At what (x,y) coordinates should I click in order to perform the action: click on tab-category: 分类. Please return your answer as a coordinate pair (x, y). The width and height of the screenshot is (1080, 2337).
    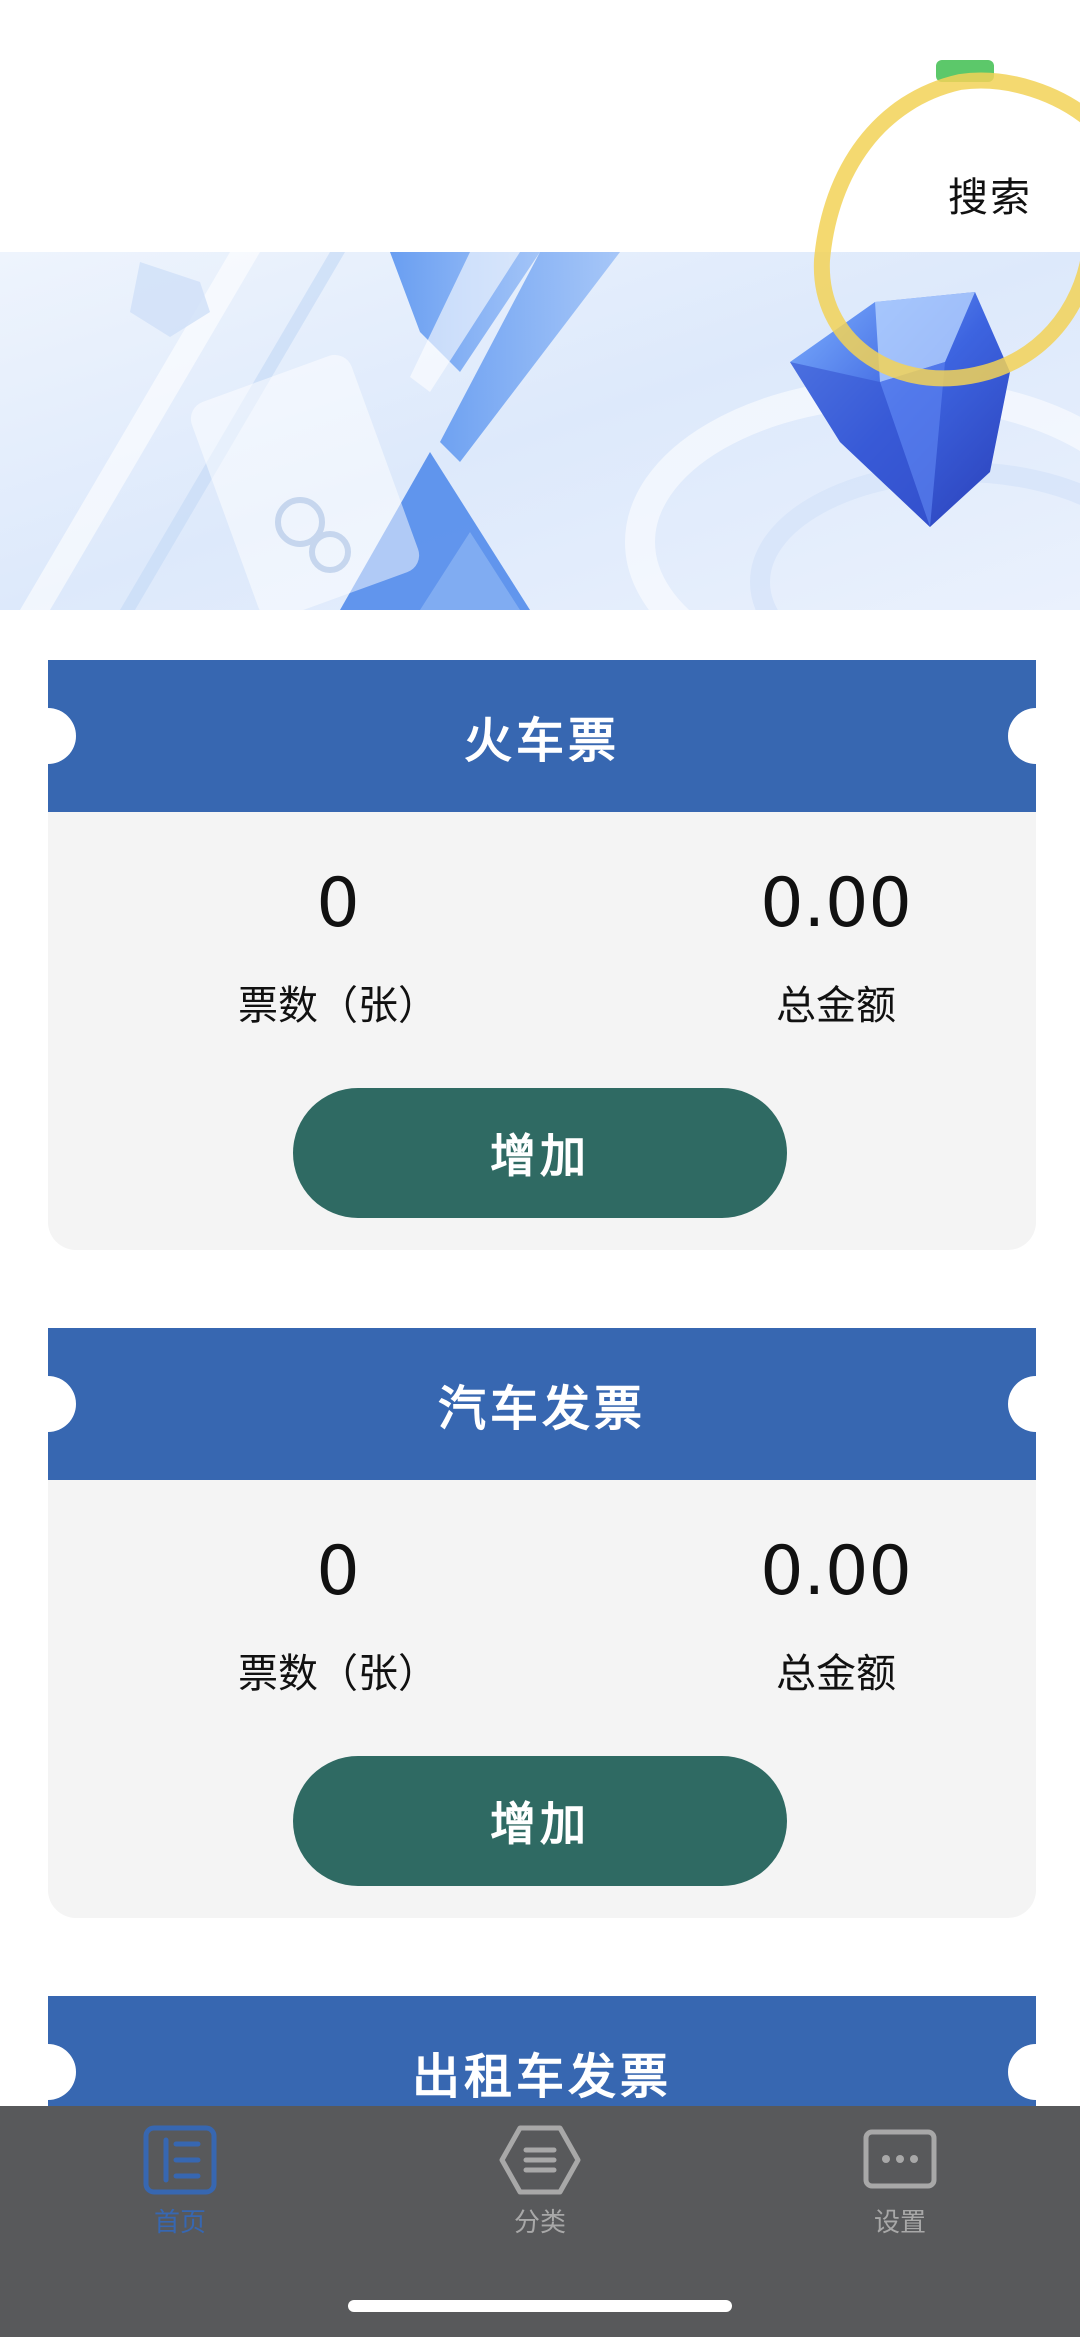
    Looking at the image, I should click on (540, 2181).